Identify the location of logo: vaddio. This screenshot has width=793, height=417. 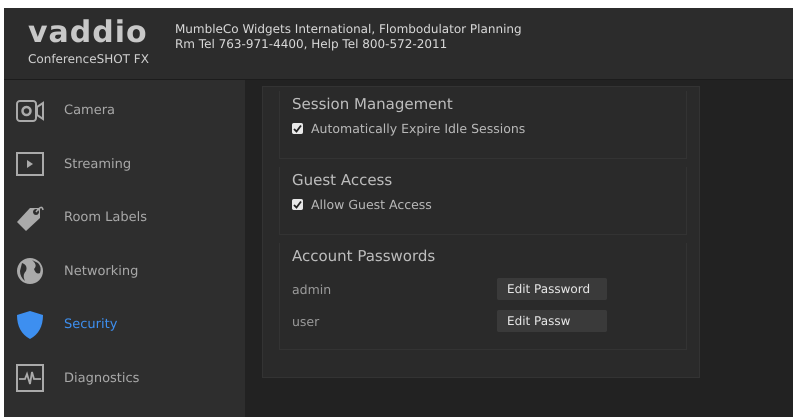
(88, 33).